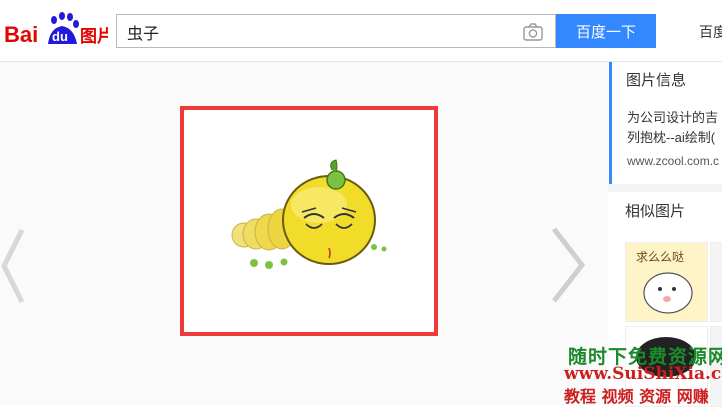 This screenshot has height=407, width=722. Describe the element at coordinates (660, 257) in the screenshot. I see `similar-thumb-caption: 求么么哒` at that location.